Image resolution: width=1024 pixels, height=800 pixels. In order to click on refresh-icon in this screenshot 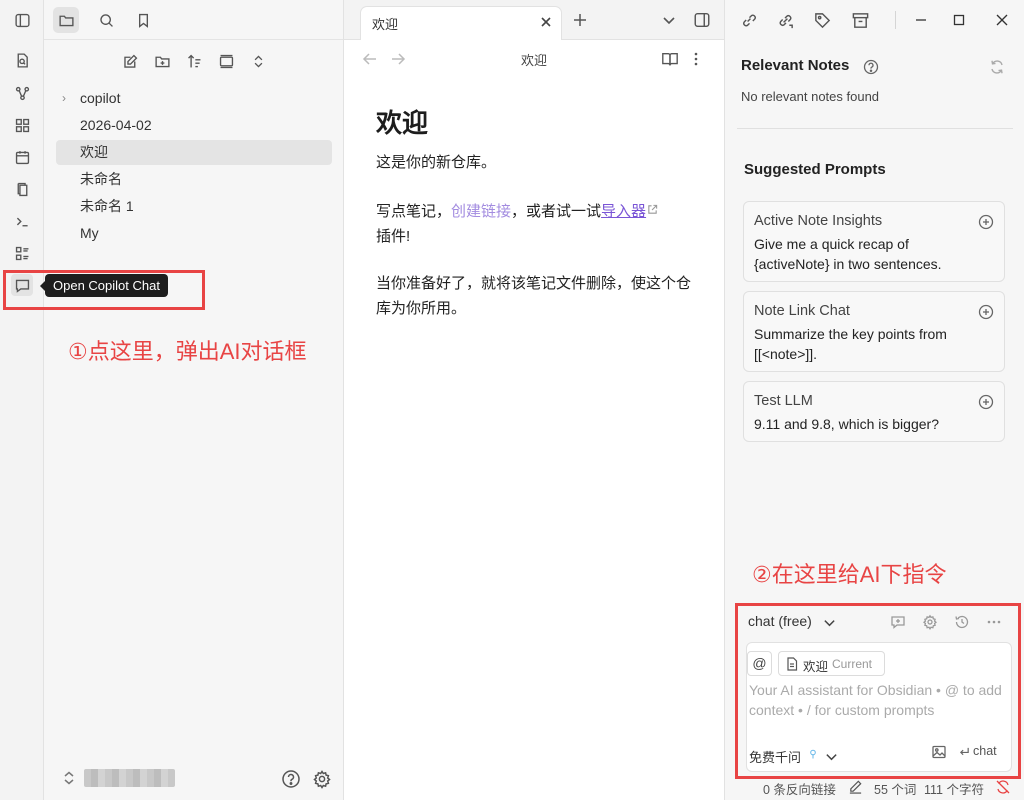, I will do `click(997, 67)`.